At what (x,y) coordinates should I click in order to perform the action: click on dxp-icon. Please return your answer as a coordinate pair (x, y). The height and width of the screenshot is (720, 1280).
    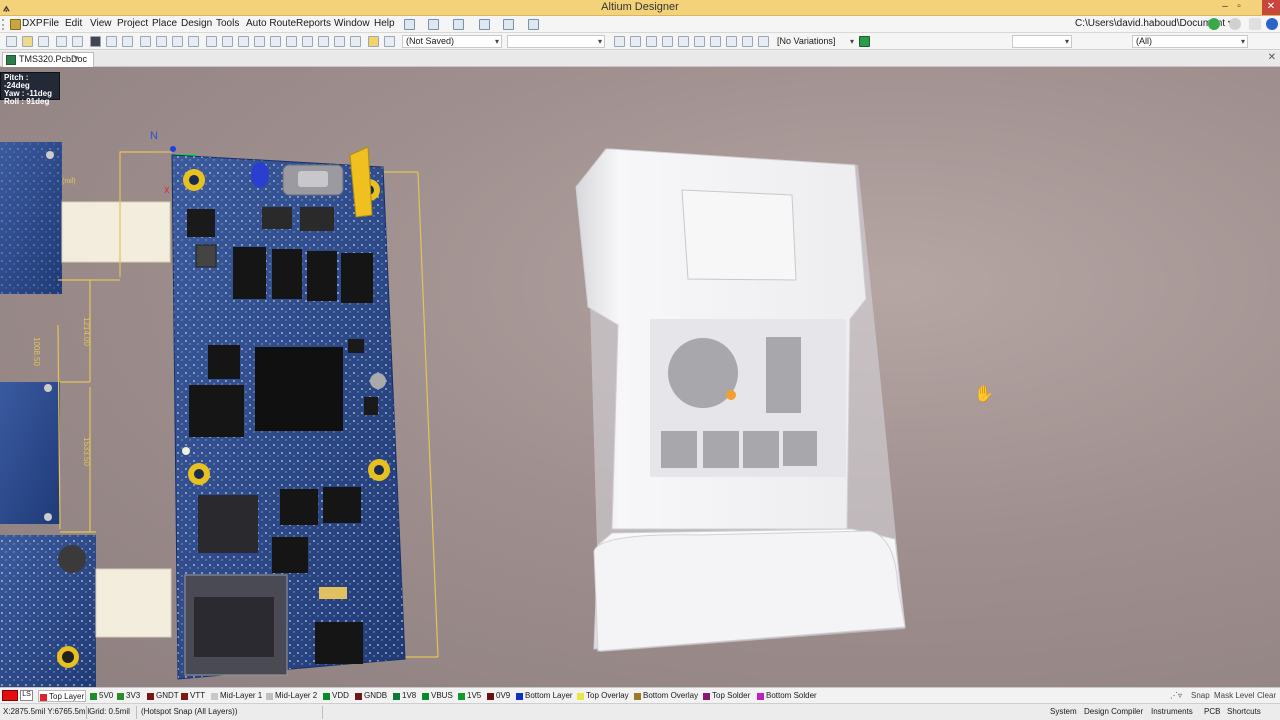
    Looking at the image, I should click on (15, 24).